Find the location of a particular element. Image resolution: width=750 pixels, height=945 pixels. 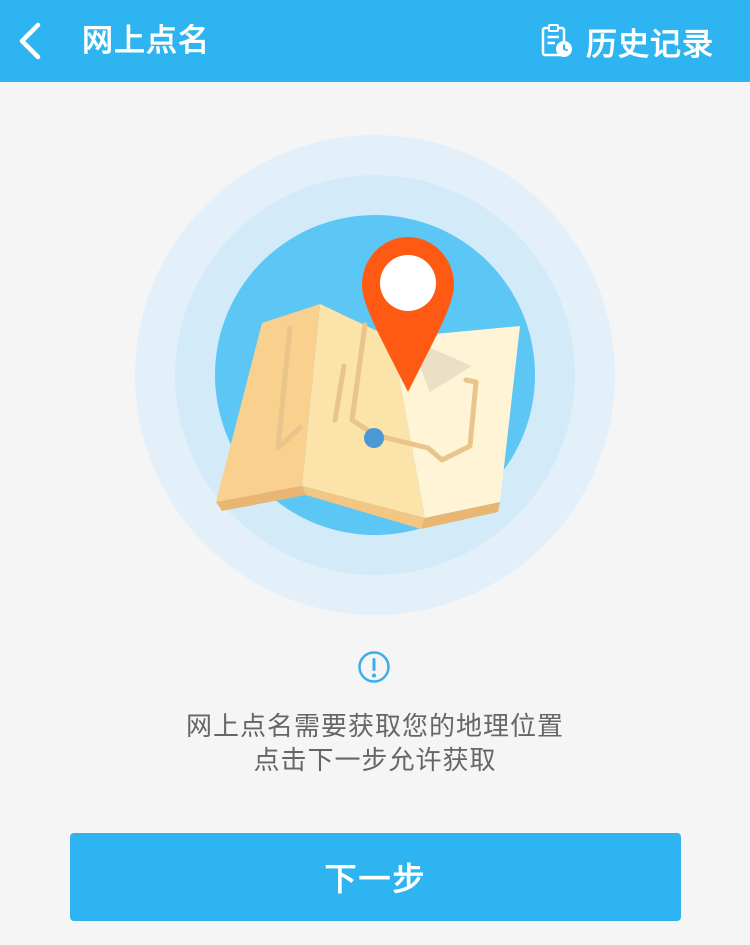

history-button: 历史记录 is located at coordinates (627, 41).